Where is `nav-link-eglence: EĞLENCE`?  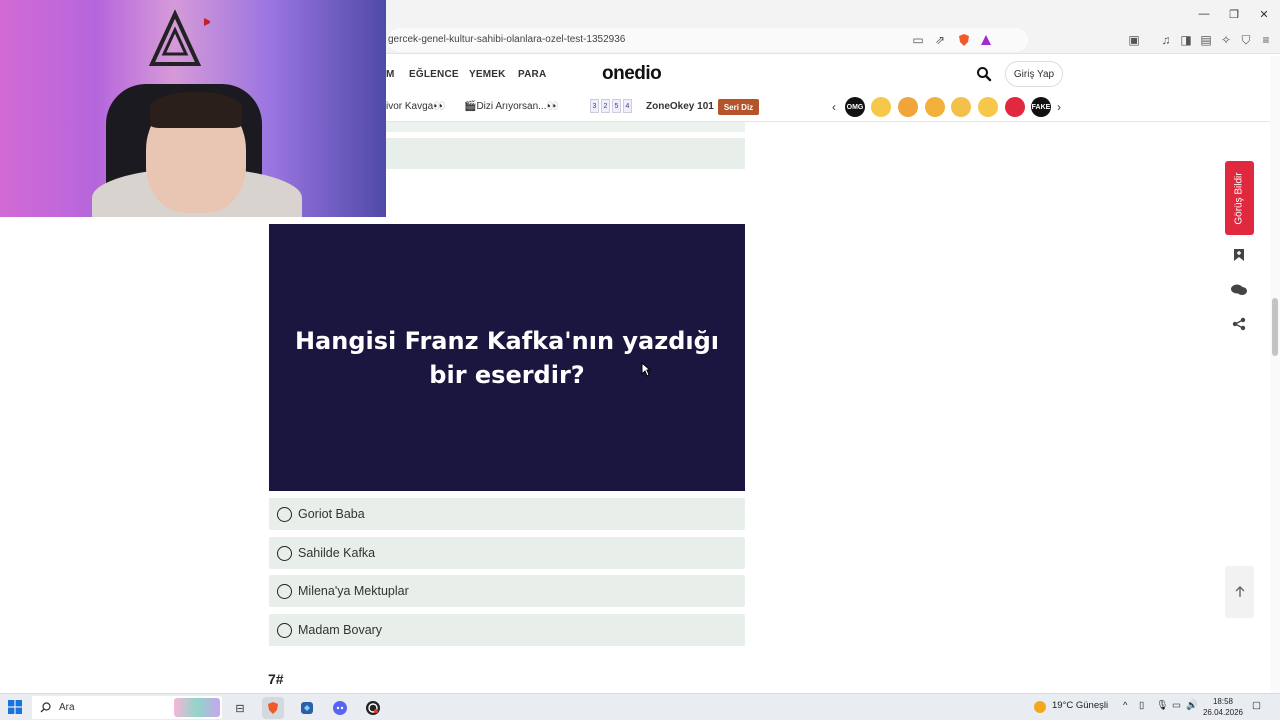
nav-link-eglence: EĞLENCE is located at coordinates (434, 74).